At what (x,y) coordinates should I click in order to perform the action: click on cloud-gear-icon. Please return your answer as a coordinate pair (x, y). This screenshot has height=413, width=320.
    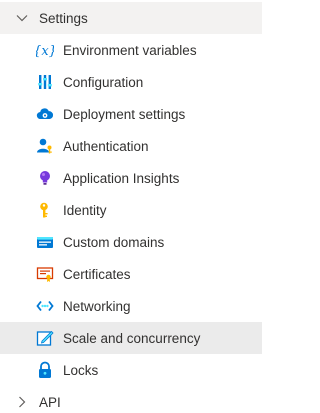
    Looking at the image, I should click on (45, 114).